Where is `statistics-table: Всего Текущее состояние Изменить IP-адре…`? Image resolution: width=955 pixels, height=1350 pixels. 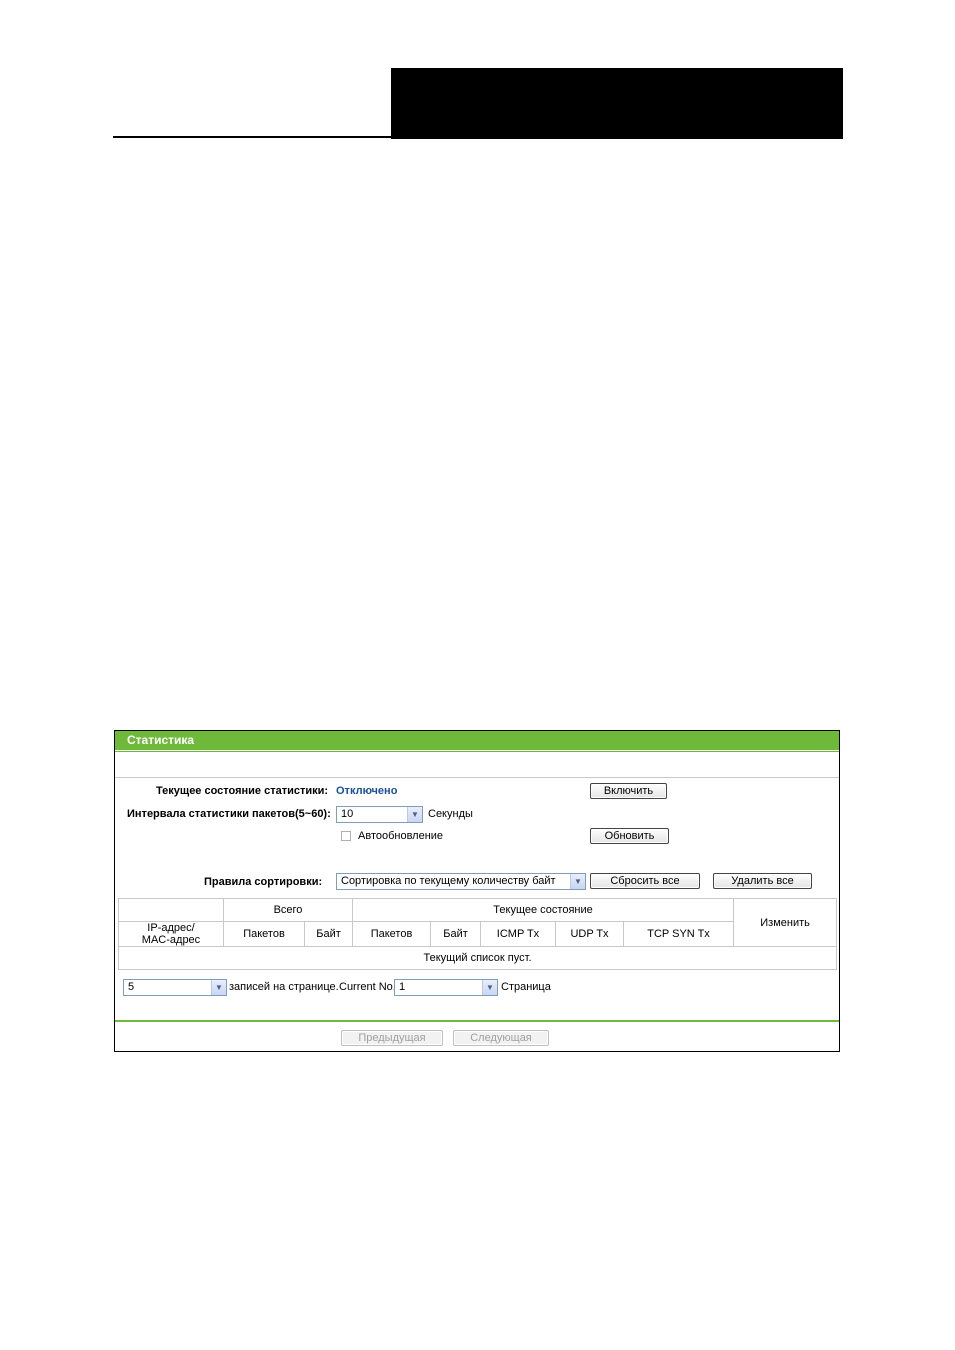 statistics-table: Всего Текущее состояние Изменить IP-адре… is located at coordinates (477, 934).